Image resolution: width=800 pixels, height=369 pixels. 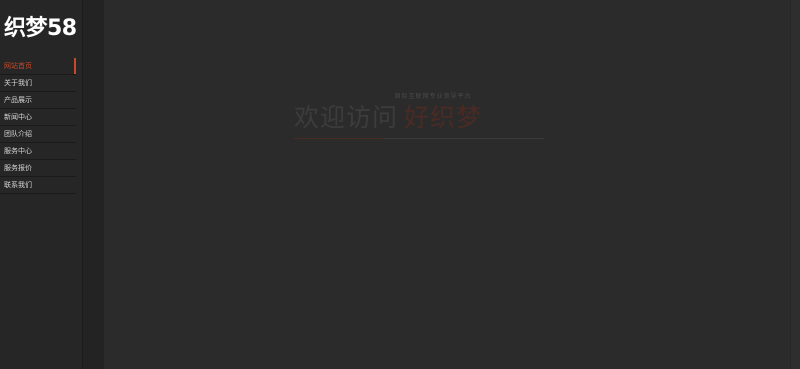 What do you see at coordinates (38, 66) in the screenshot?
I see `nav-item-home: 网站首页` at bounding box center [38, 66].